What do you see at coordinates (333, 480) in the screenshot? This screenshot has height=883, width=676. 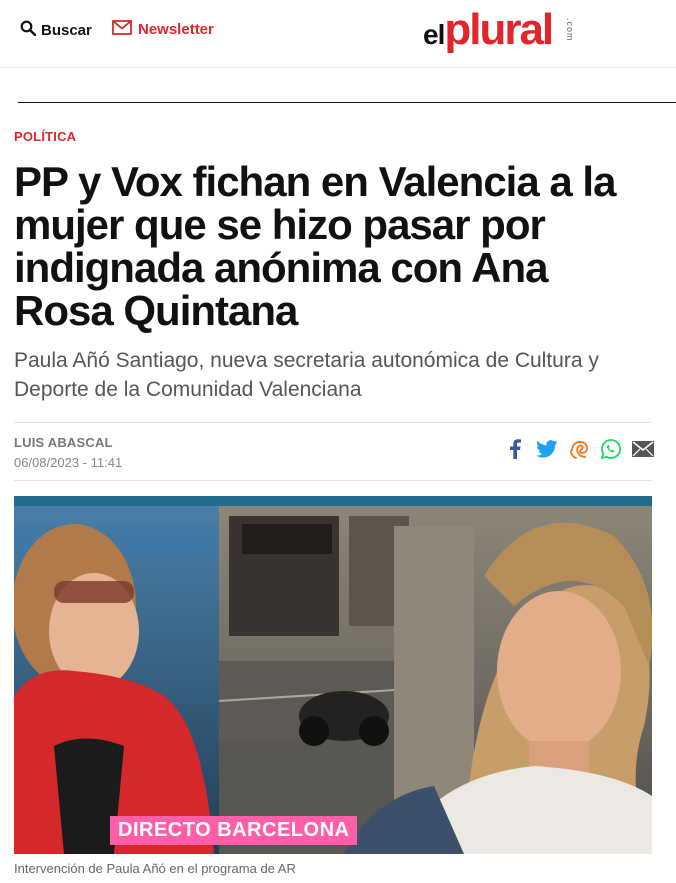 I see `meta-divider-bottom` at bounding box center [333, 480].